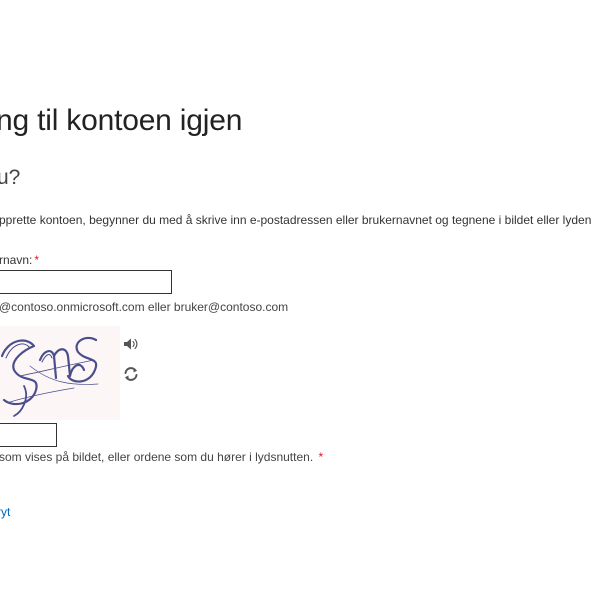  Describe the element at coordinates (131, 374) in the screenshot. I see `refresh-icon` at that location.